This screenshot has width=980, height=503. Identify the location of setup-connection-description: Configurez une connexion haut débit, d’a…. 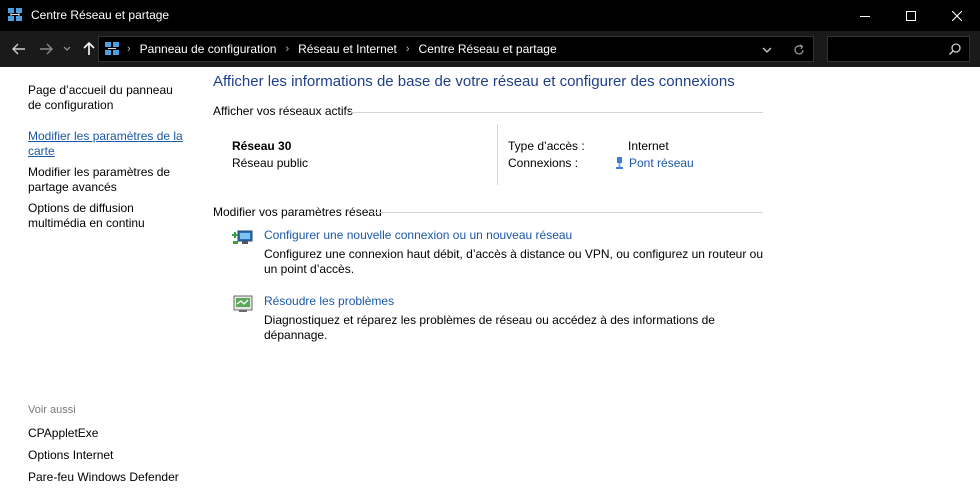
(513, 261).